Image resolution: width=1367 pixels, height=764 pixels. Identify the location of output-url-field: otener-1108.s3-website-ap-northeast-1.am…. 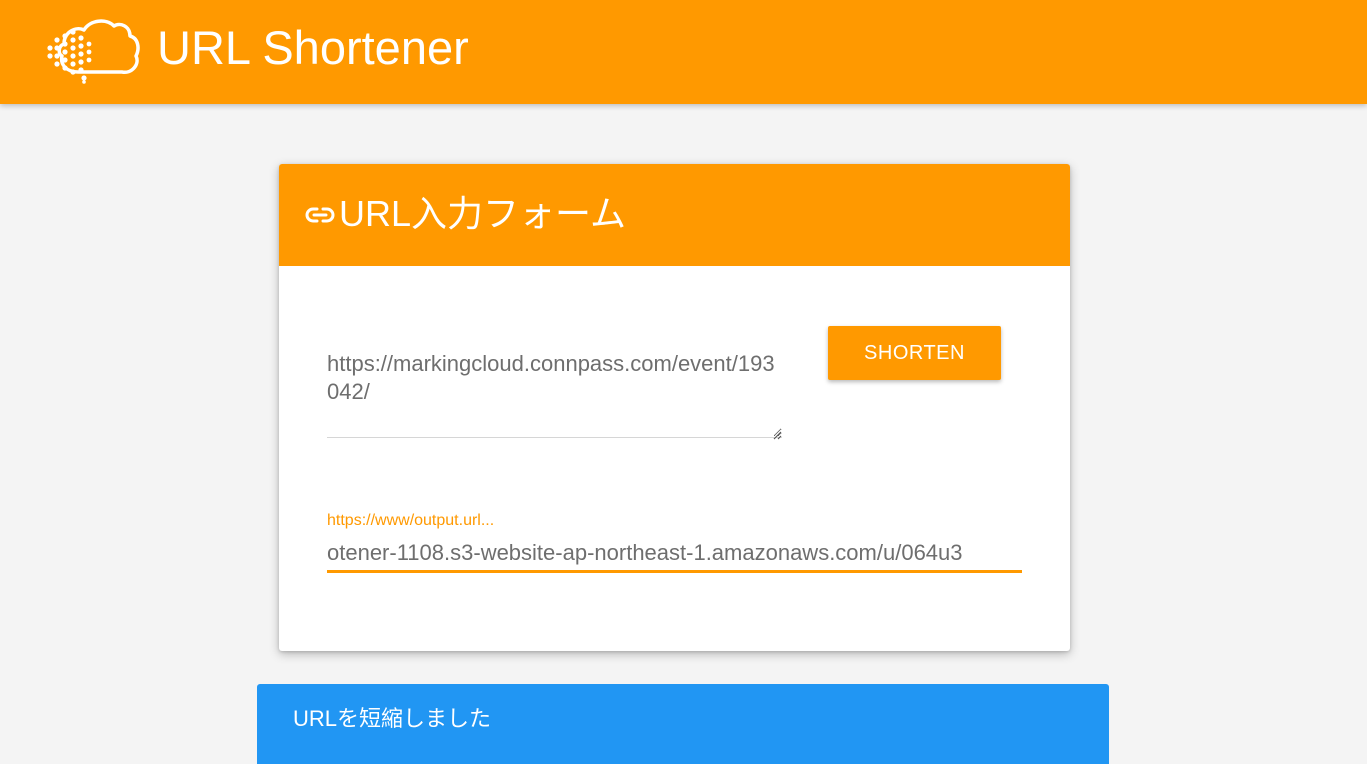
(674, 554).